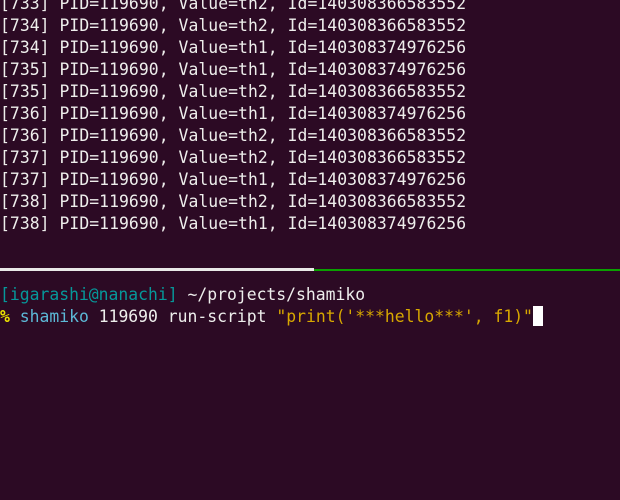 The image size is (620, 500). I want to click on text-cursor, so click(537, 316).